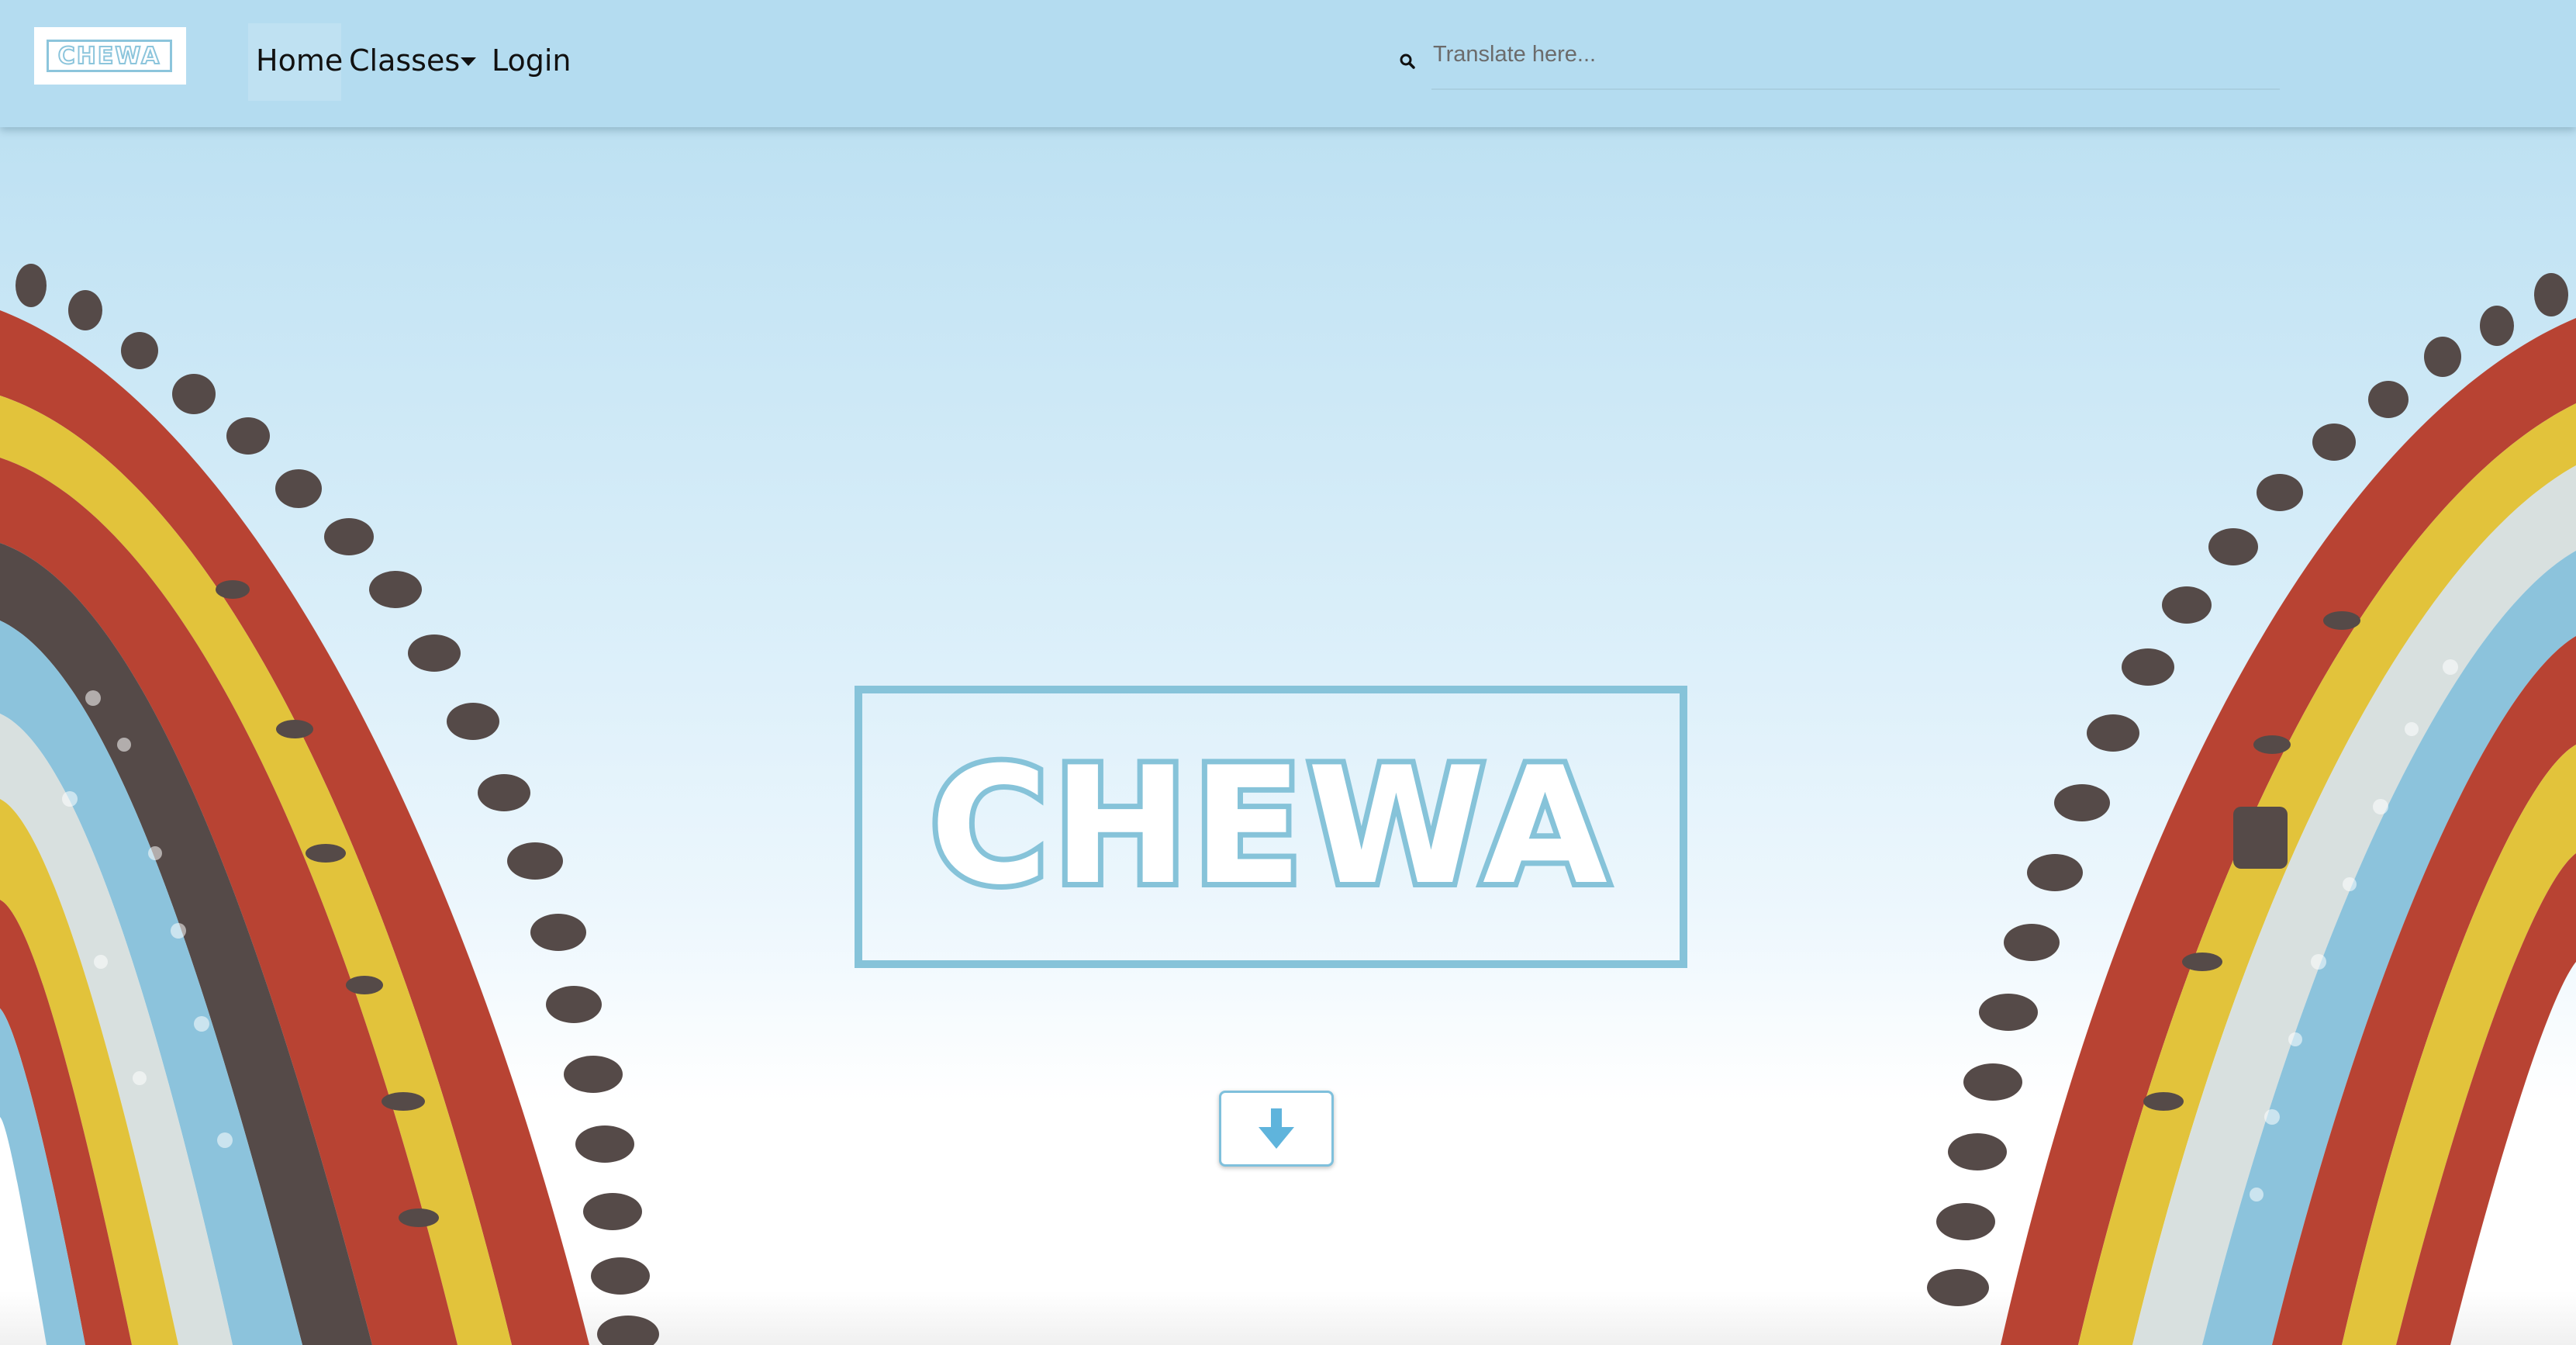 This screenshot has height=1345, width=2576. Describe the element at coordinates (1408, 61) in the screenshot. I see `search-icon` at that location.